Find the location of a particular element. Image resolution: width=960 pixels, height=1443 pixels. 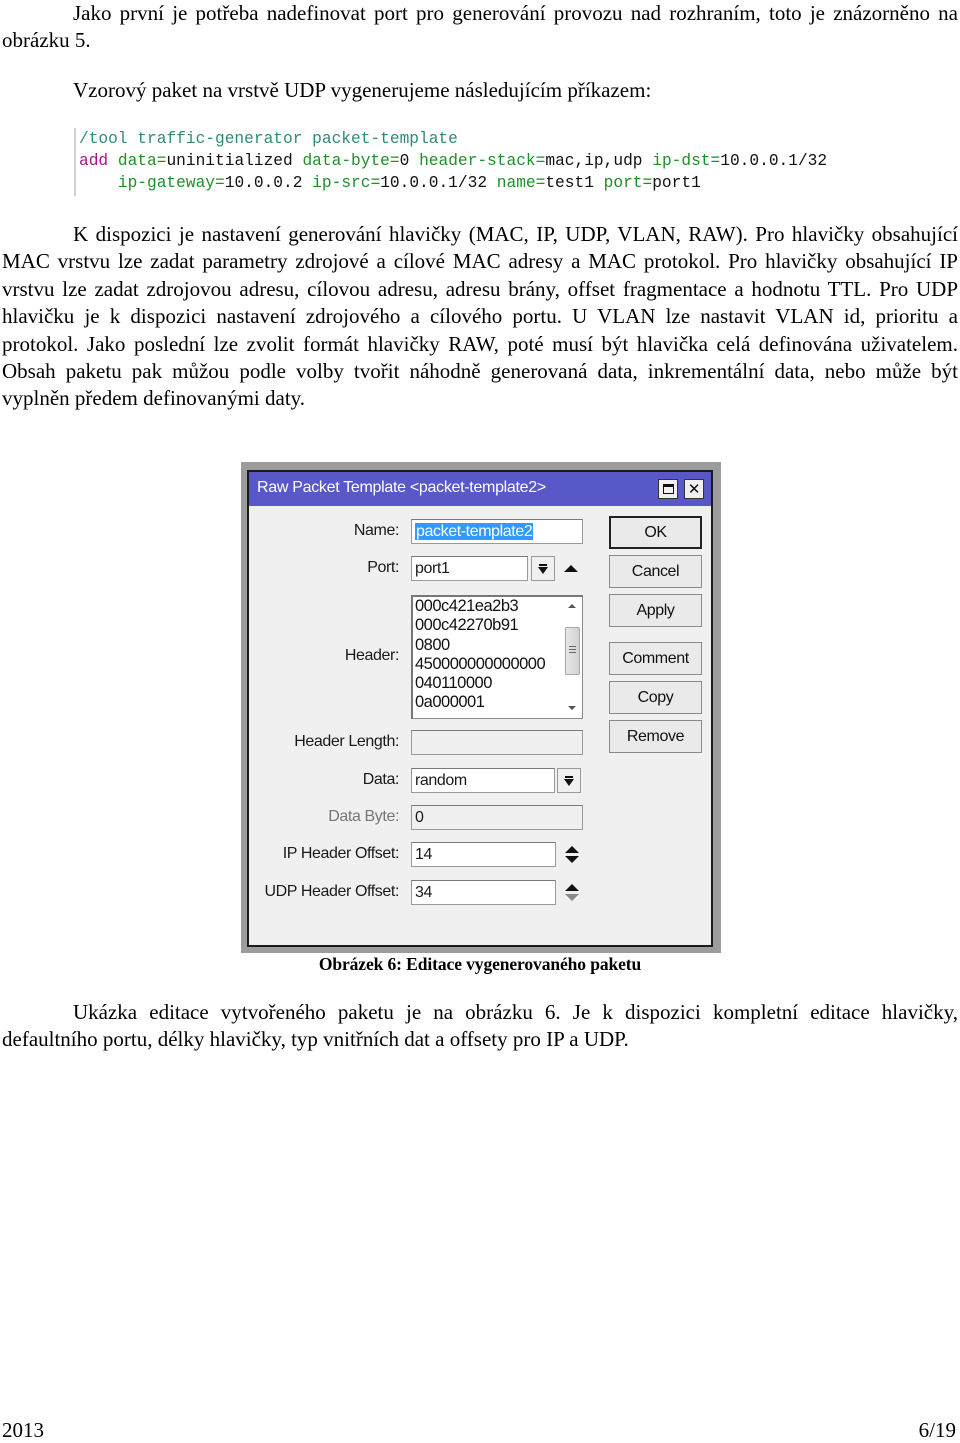

dialog-title: Raw Packet Template <packet-template2> is located at coordinates (401, 487).